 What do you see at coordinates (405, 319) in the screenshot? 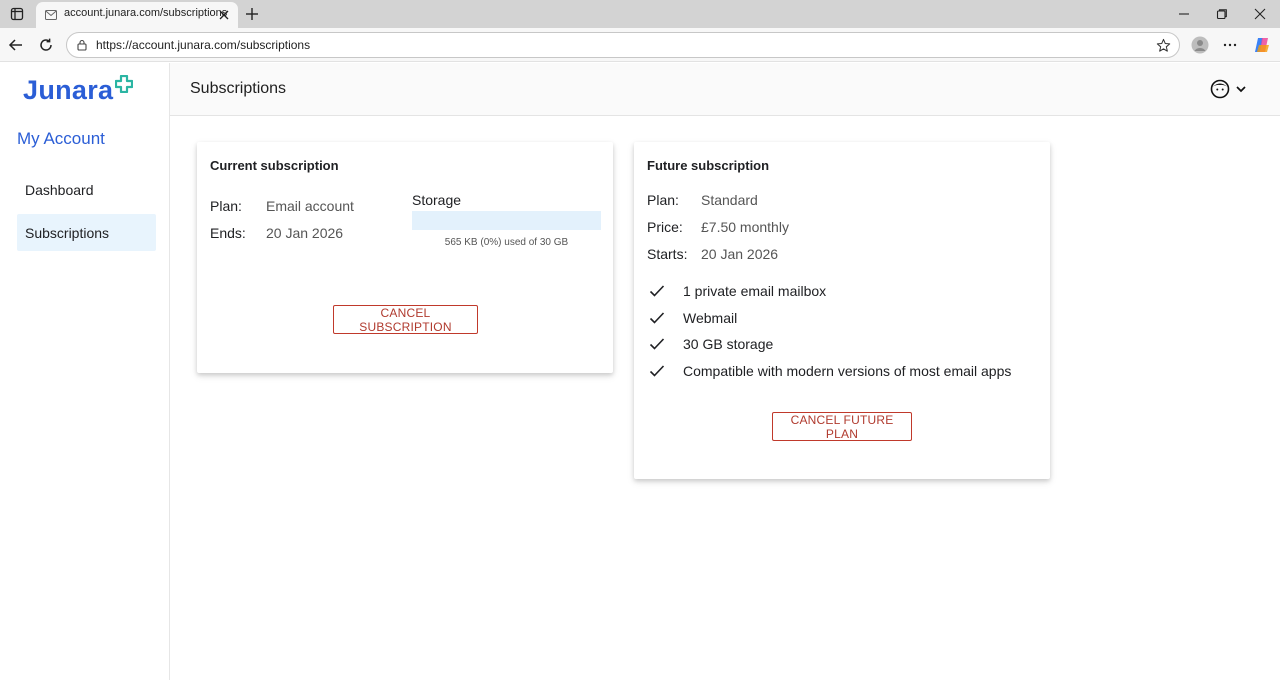
I see `cancel-subscription-button: CANCEL SUBSCRIPTION` at bounding box center [405, 319].